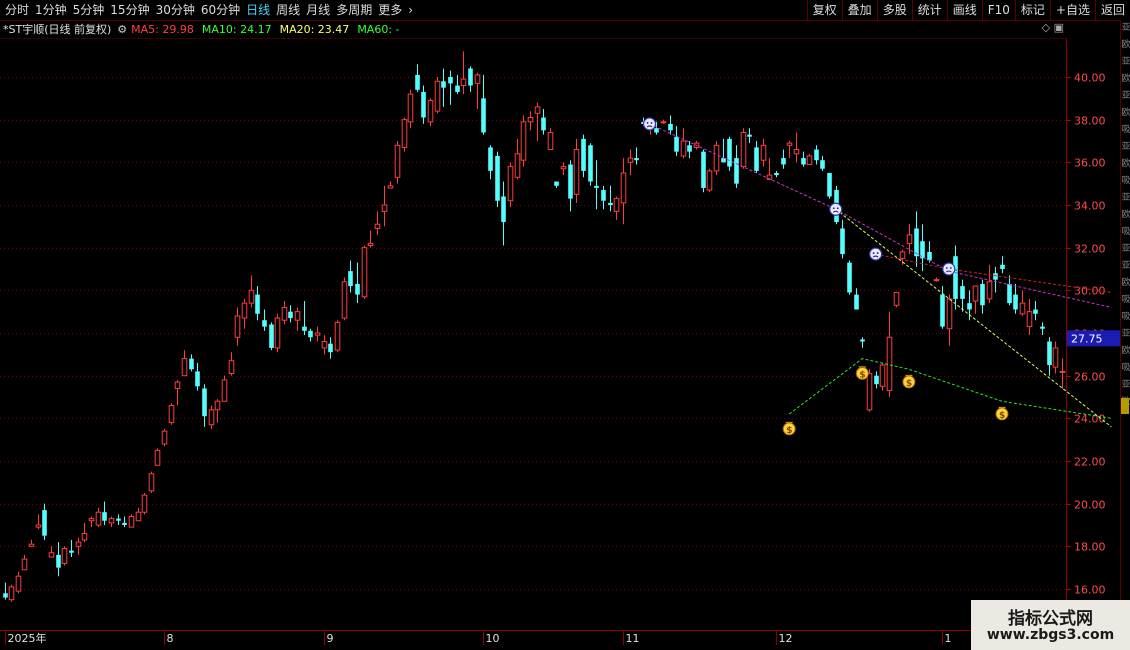  I want to click on price-tick-label: 18.00, so click(1090, 547).